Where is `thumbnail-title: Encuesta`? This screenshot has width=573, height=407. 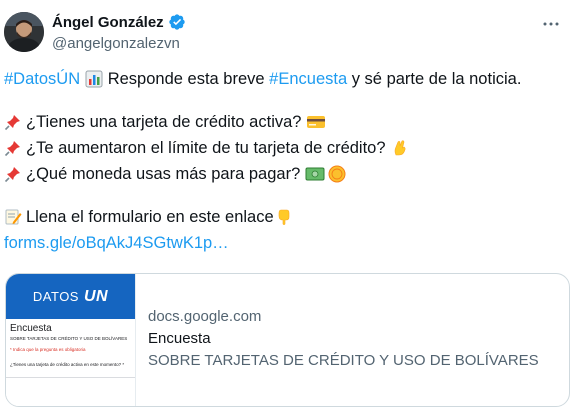 thumbnail-title: Encuesta is located at coordinates (31, 328).